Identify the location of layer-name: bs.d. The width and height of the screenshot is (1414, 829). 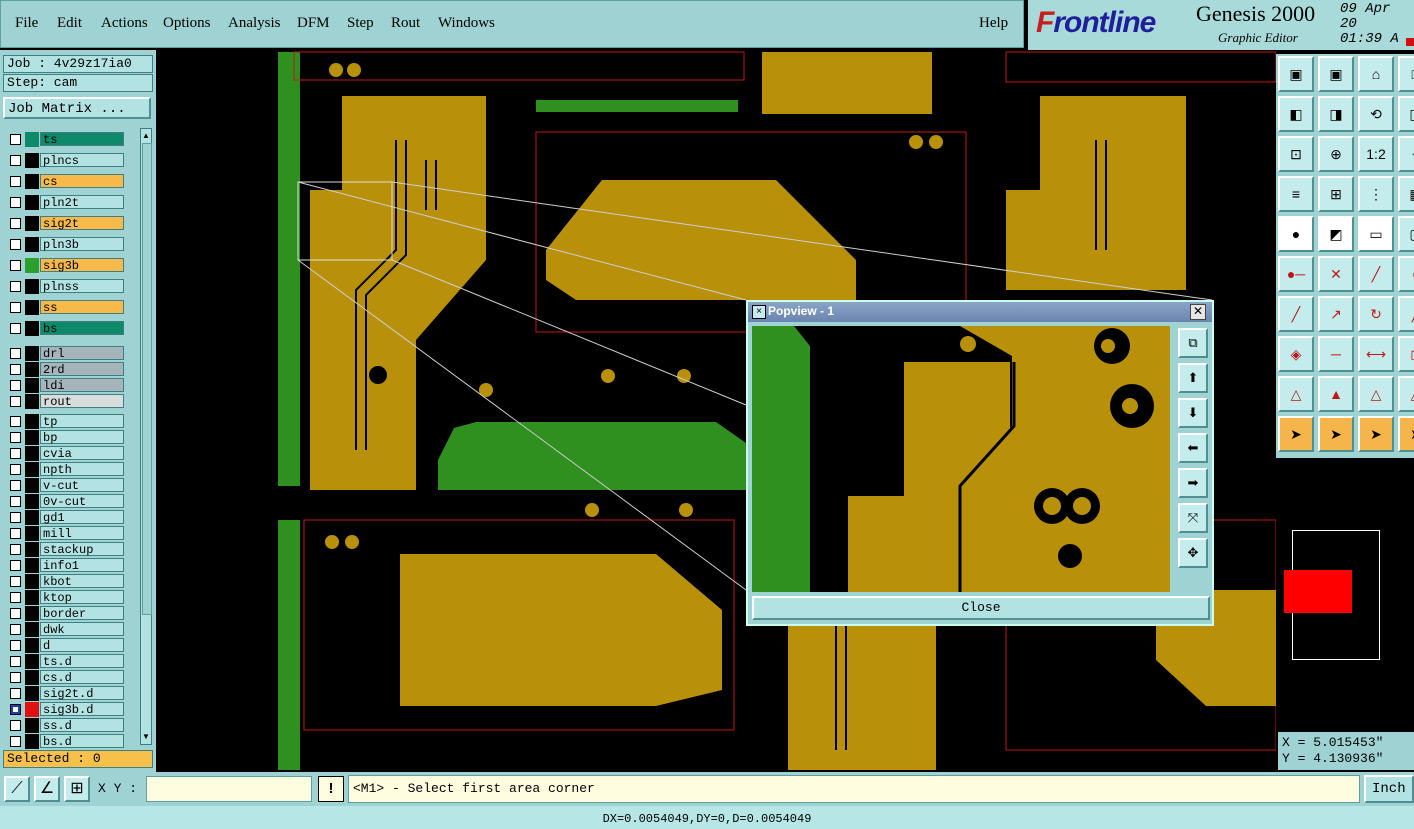
(82, 741).